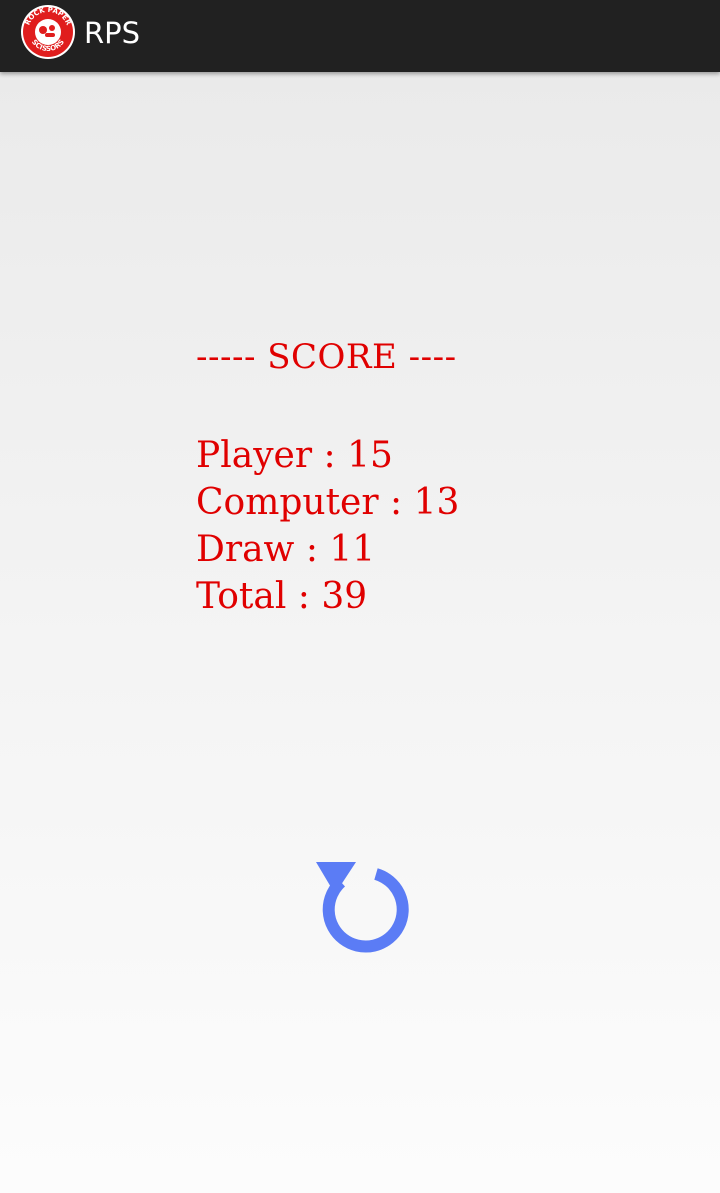  Describe the element at coordinates (406, 455) in the screenshot. I see `score-row-player: Player : 15` at that location.